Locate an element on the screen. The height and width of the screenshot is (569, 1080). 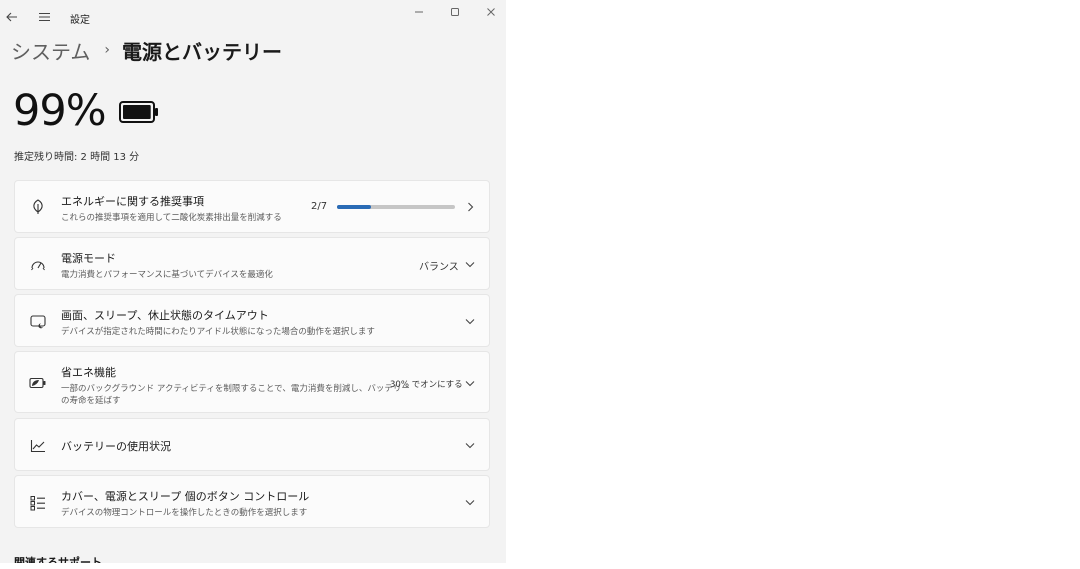
breadcrumb-parent: システム is located at coordinates (50, 50).